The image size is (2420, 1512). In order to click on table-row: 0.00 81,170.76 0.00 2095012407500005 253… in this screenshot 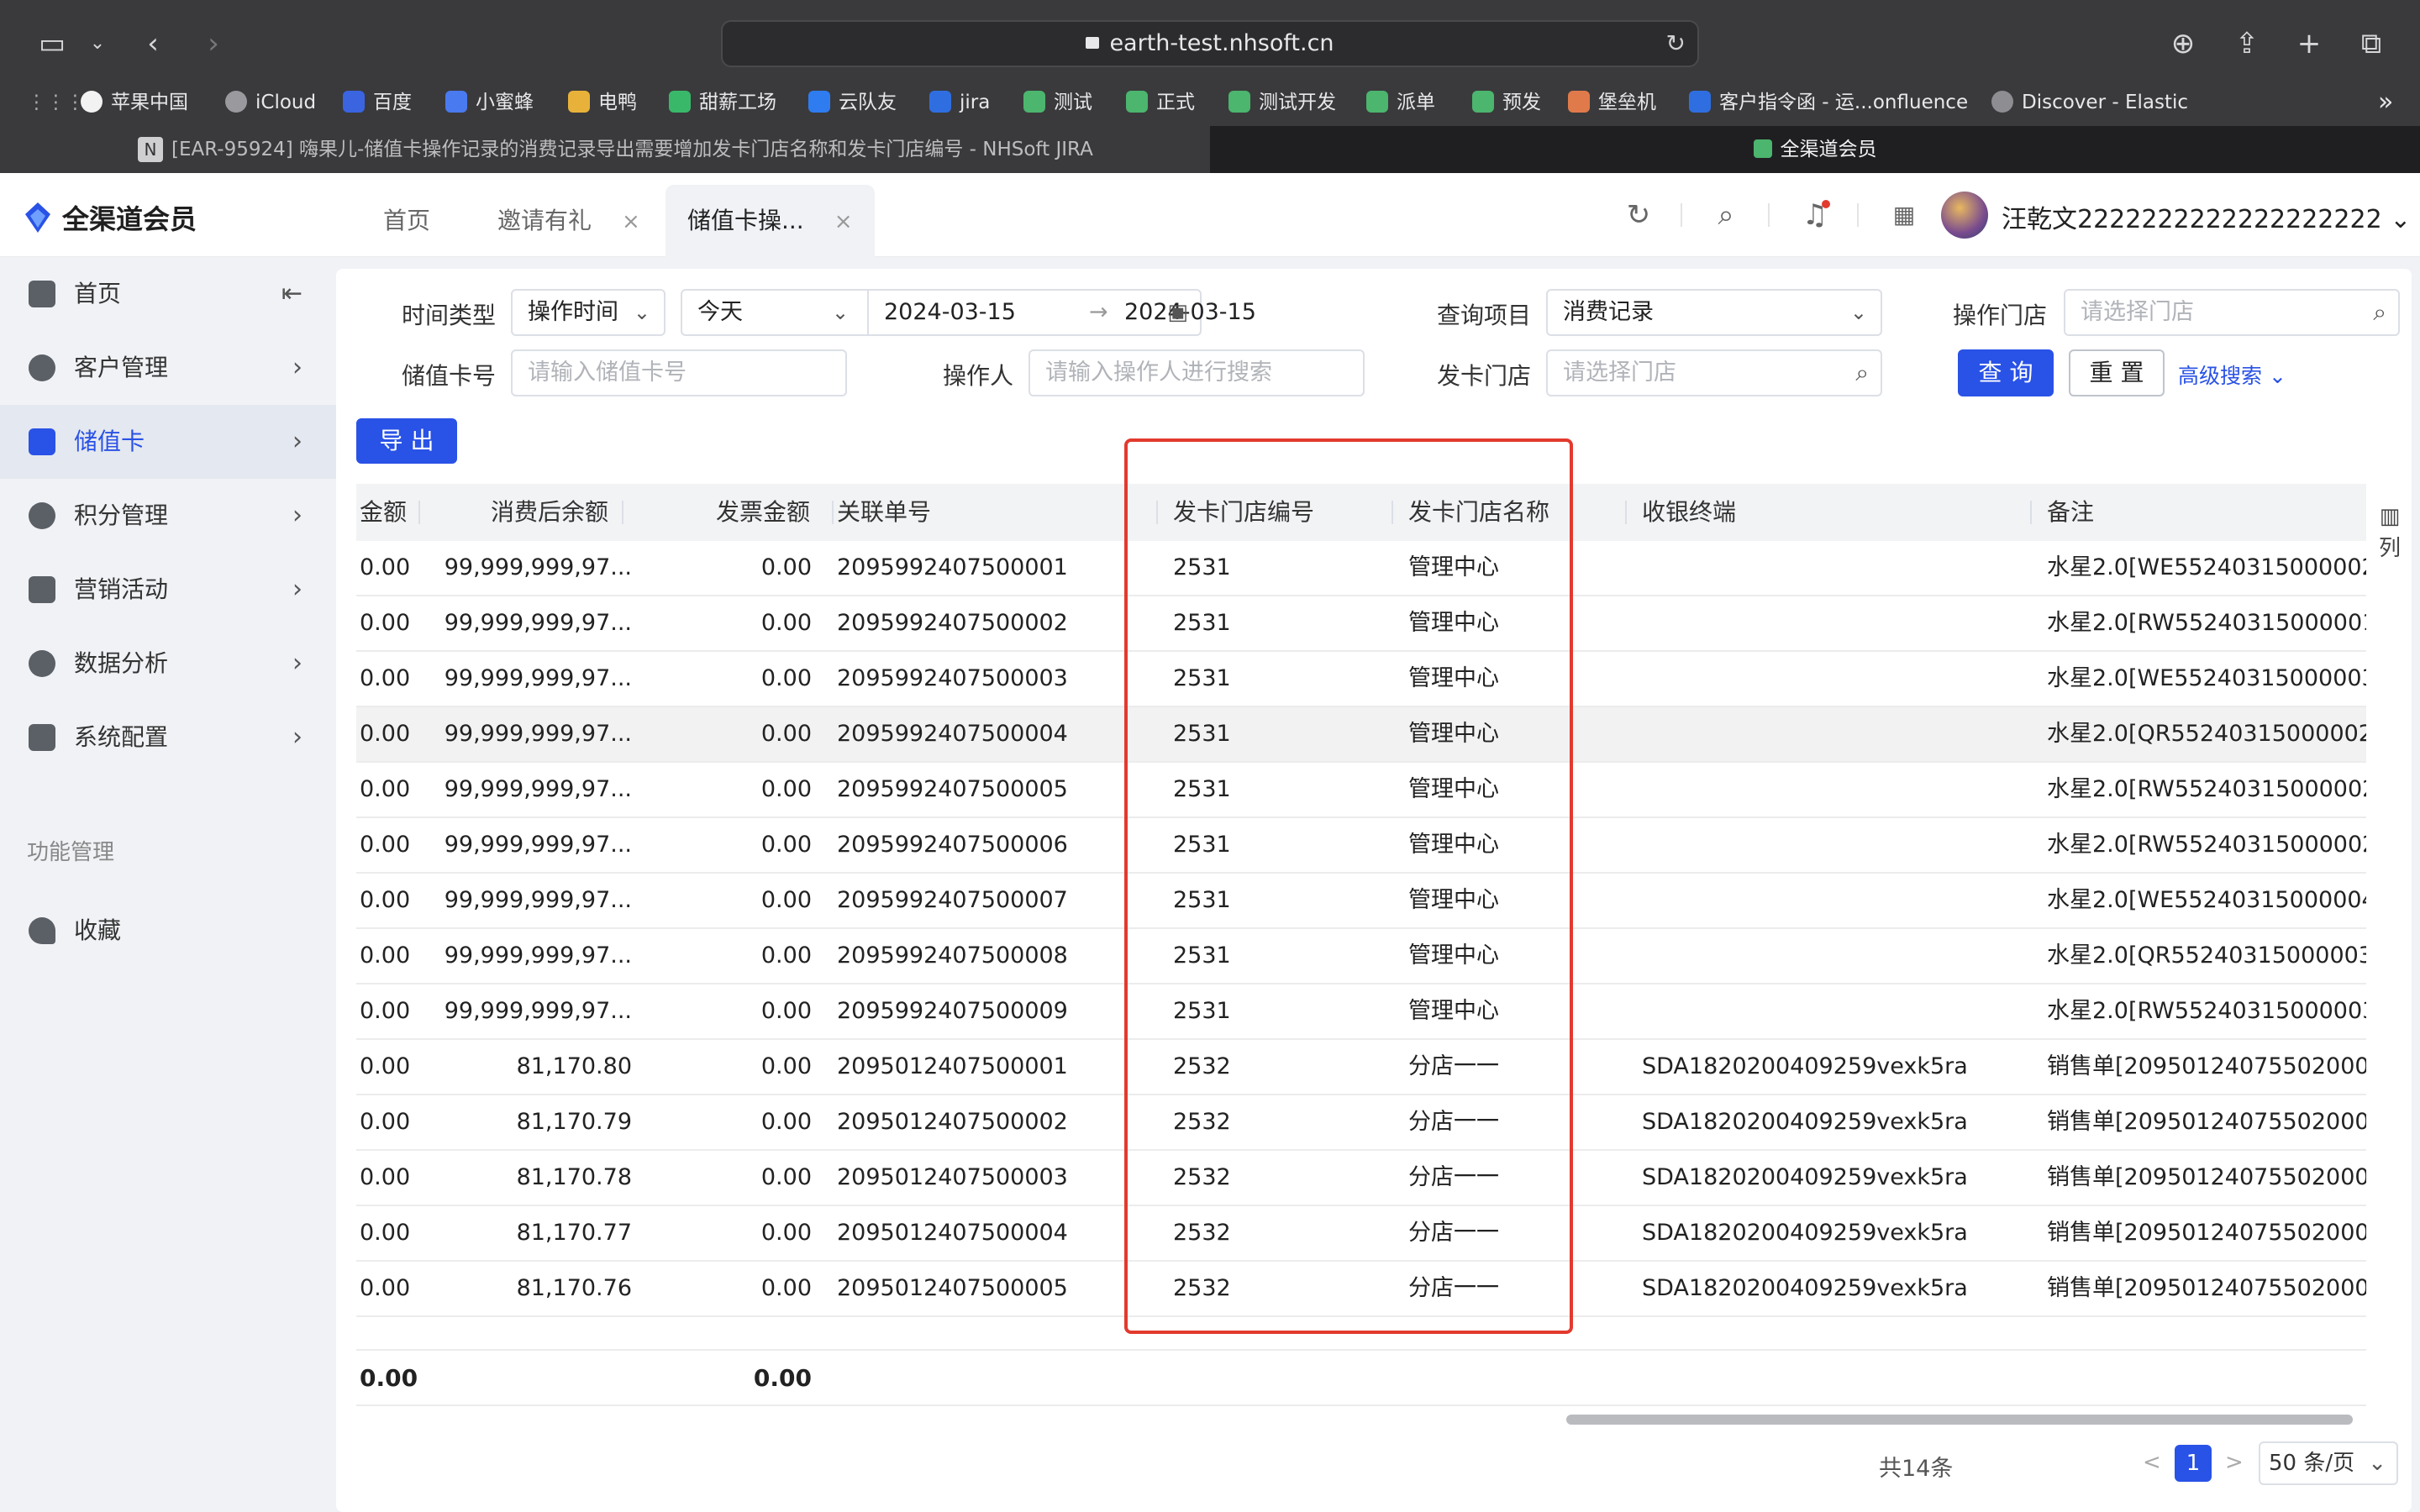, I will do `click(1361, 1289)`.